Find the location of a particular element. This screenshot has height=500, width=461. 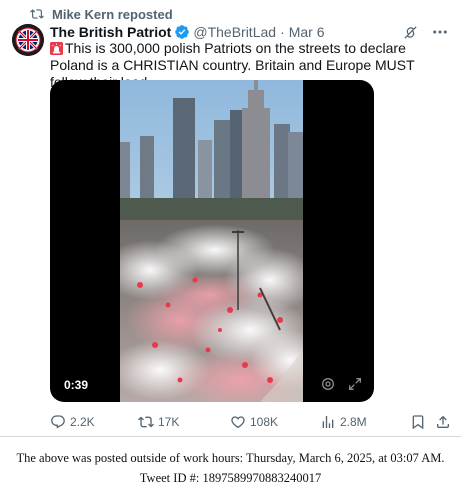

fullscreen-expand-icon is located at coordinates (355, 384).